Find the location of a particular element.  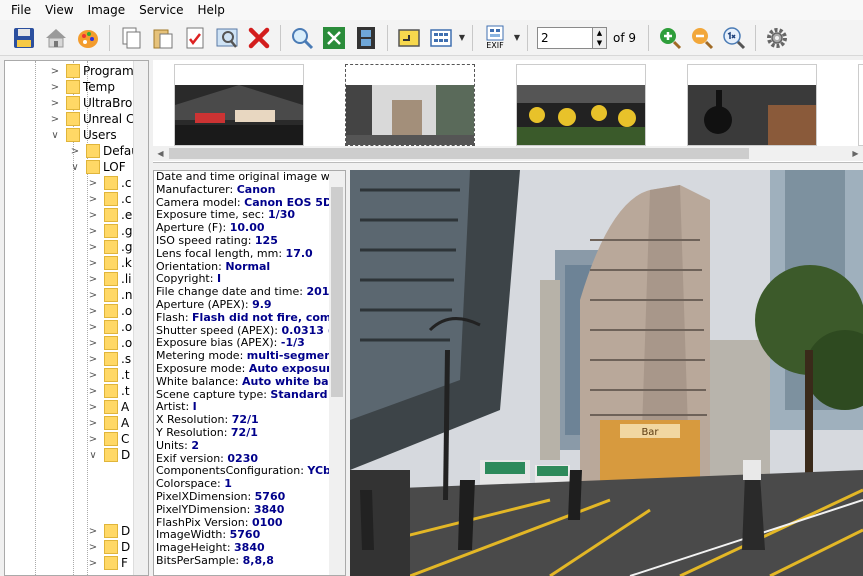

folder-icon is located at coordinates (111, 231).